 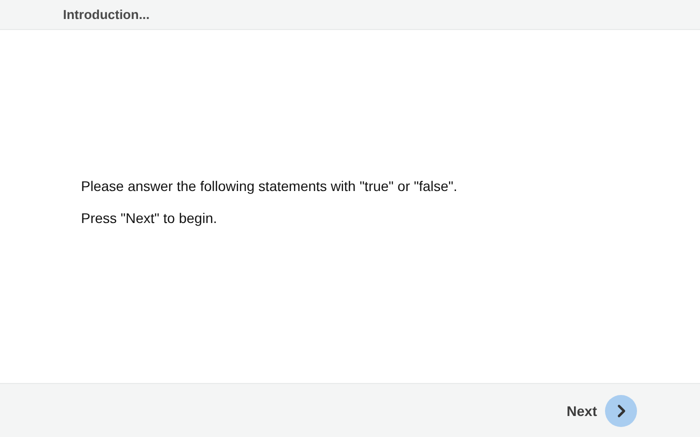 What do you see at coordinates (601, 410) in the screenshot?
I see `next-button: Next` at bounding box center [601, 410].